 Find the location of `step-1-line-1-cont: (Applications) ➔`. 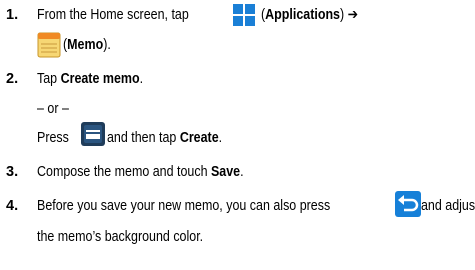

step-1-line-1-cont: (Applications) ➔ is located at coordinates (310, 15).